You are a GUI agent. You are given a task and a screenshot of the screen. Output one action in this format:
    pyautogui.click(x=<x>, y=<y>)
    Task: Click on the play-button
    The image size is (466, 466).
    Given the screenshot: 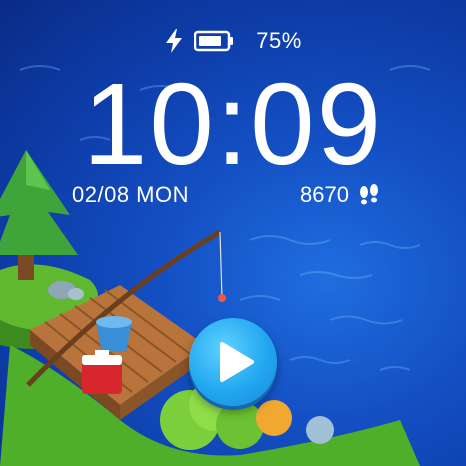 What is the action you would take?
    pyautogui.click(x=233, y=362)
    